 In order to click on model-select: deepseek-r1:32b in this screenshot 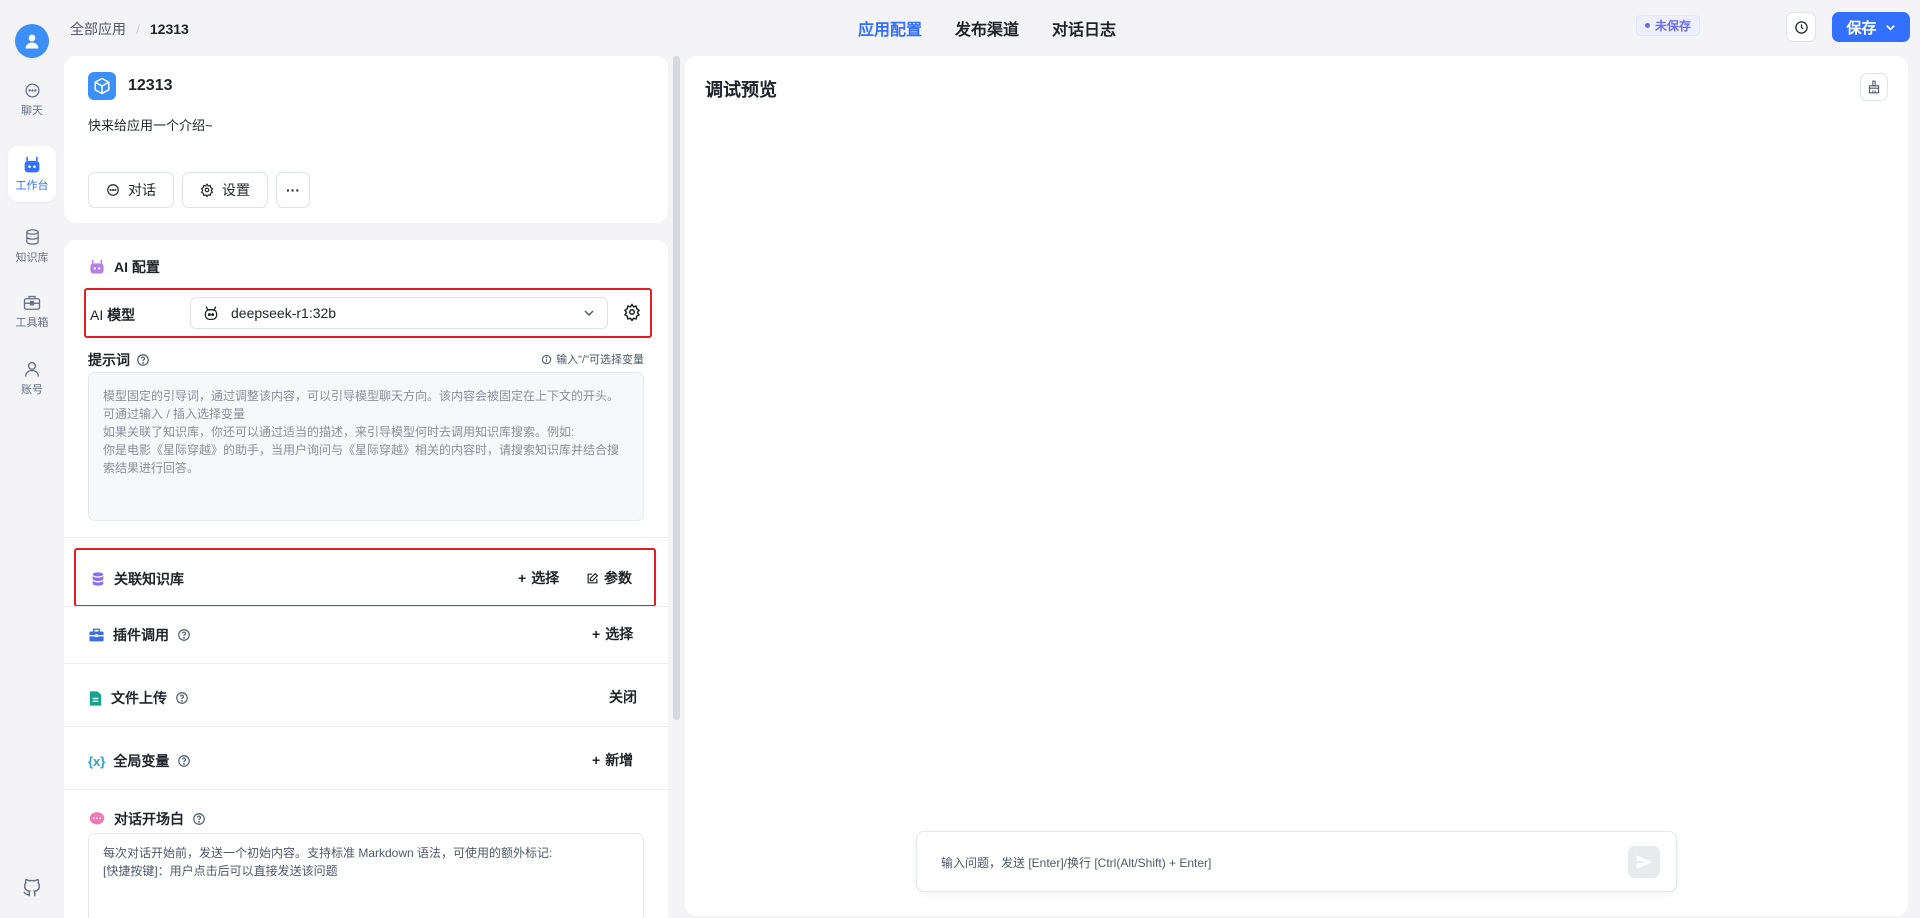, I will do `click(399, 313)`.